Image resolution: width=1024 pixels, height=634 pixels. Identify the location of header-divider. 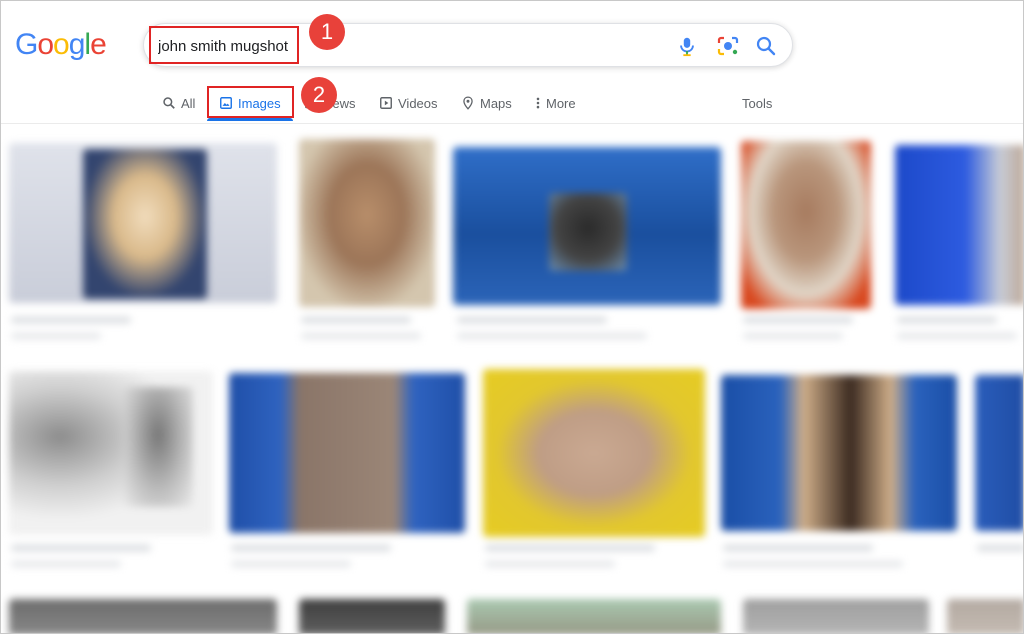
(512, 123).